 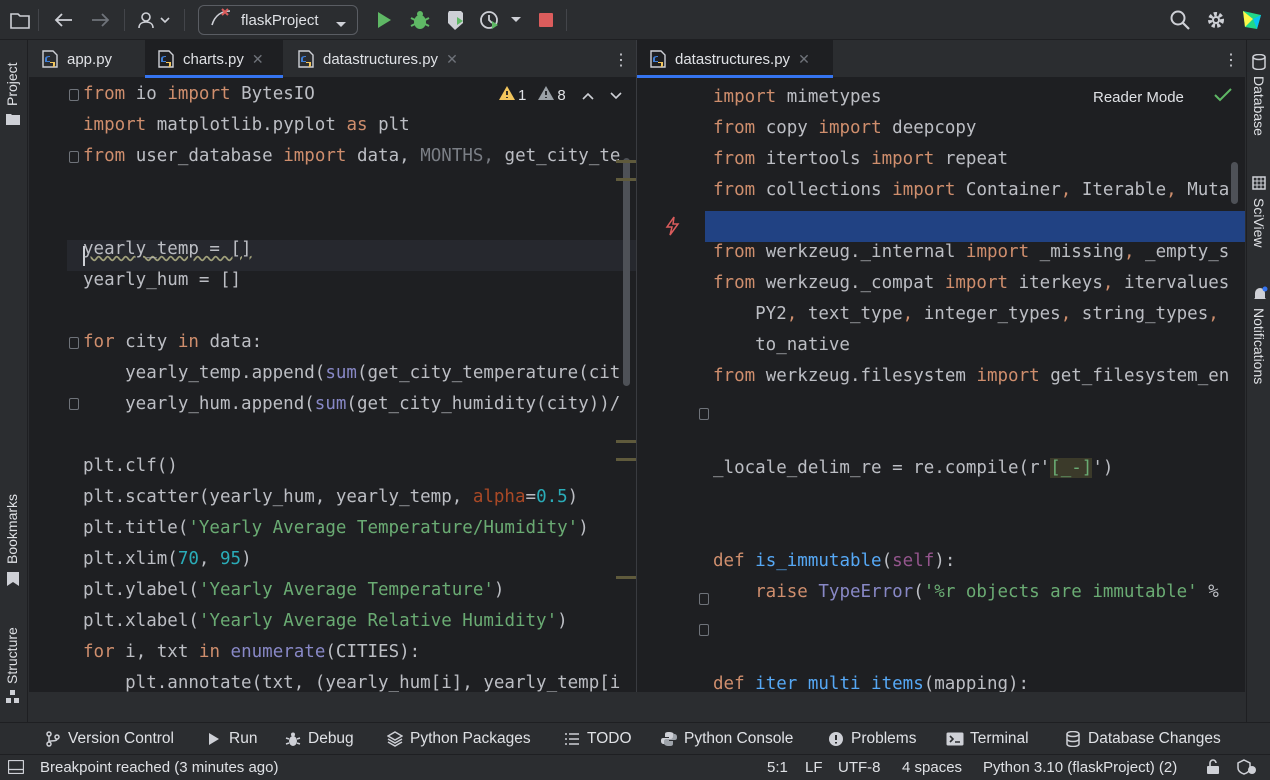 I want to click on code-line: _locale_delim_re = re.compile(r'[_-]'), so click(x=913, y=468).